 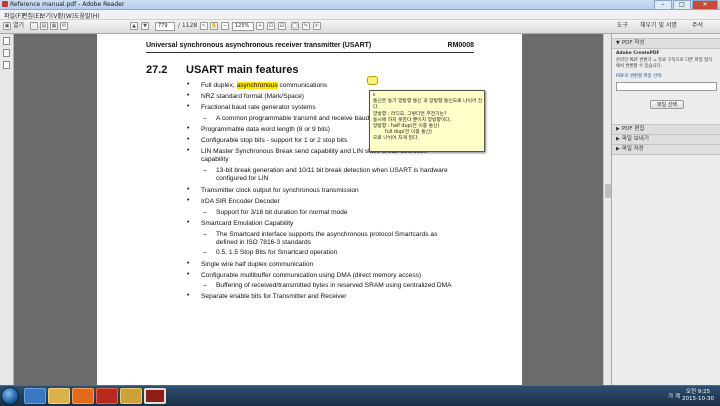 I want to click on menu-help: 도움말(H), so click(x=87, y=15).